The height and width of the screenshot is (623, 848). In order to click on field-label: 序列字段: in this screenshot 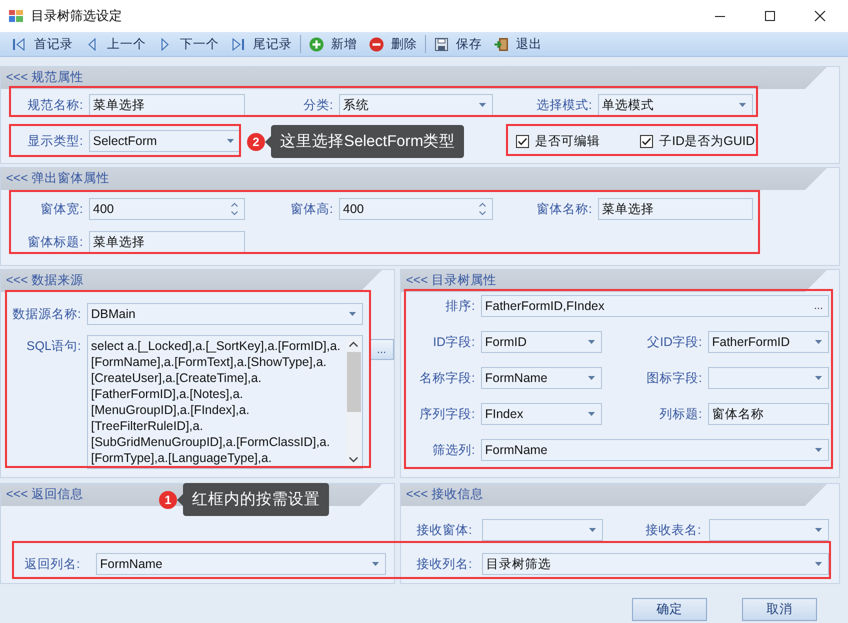, I will do `click(447, 414)`.